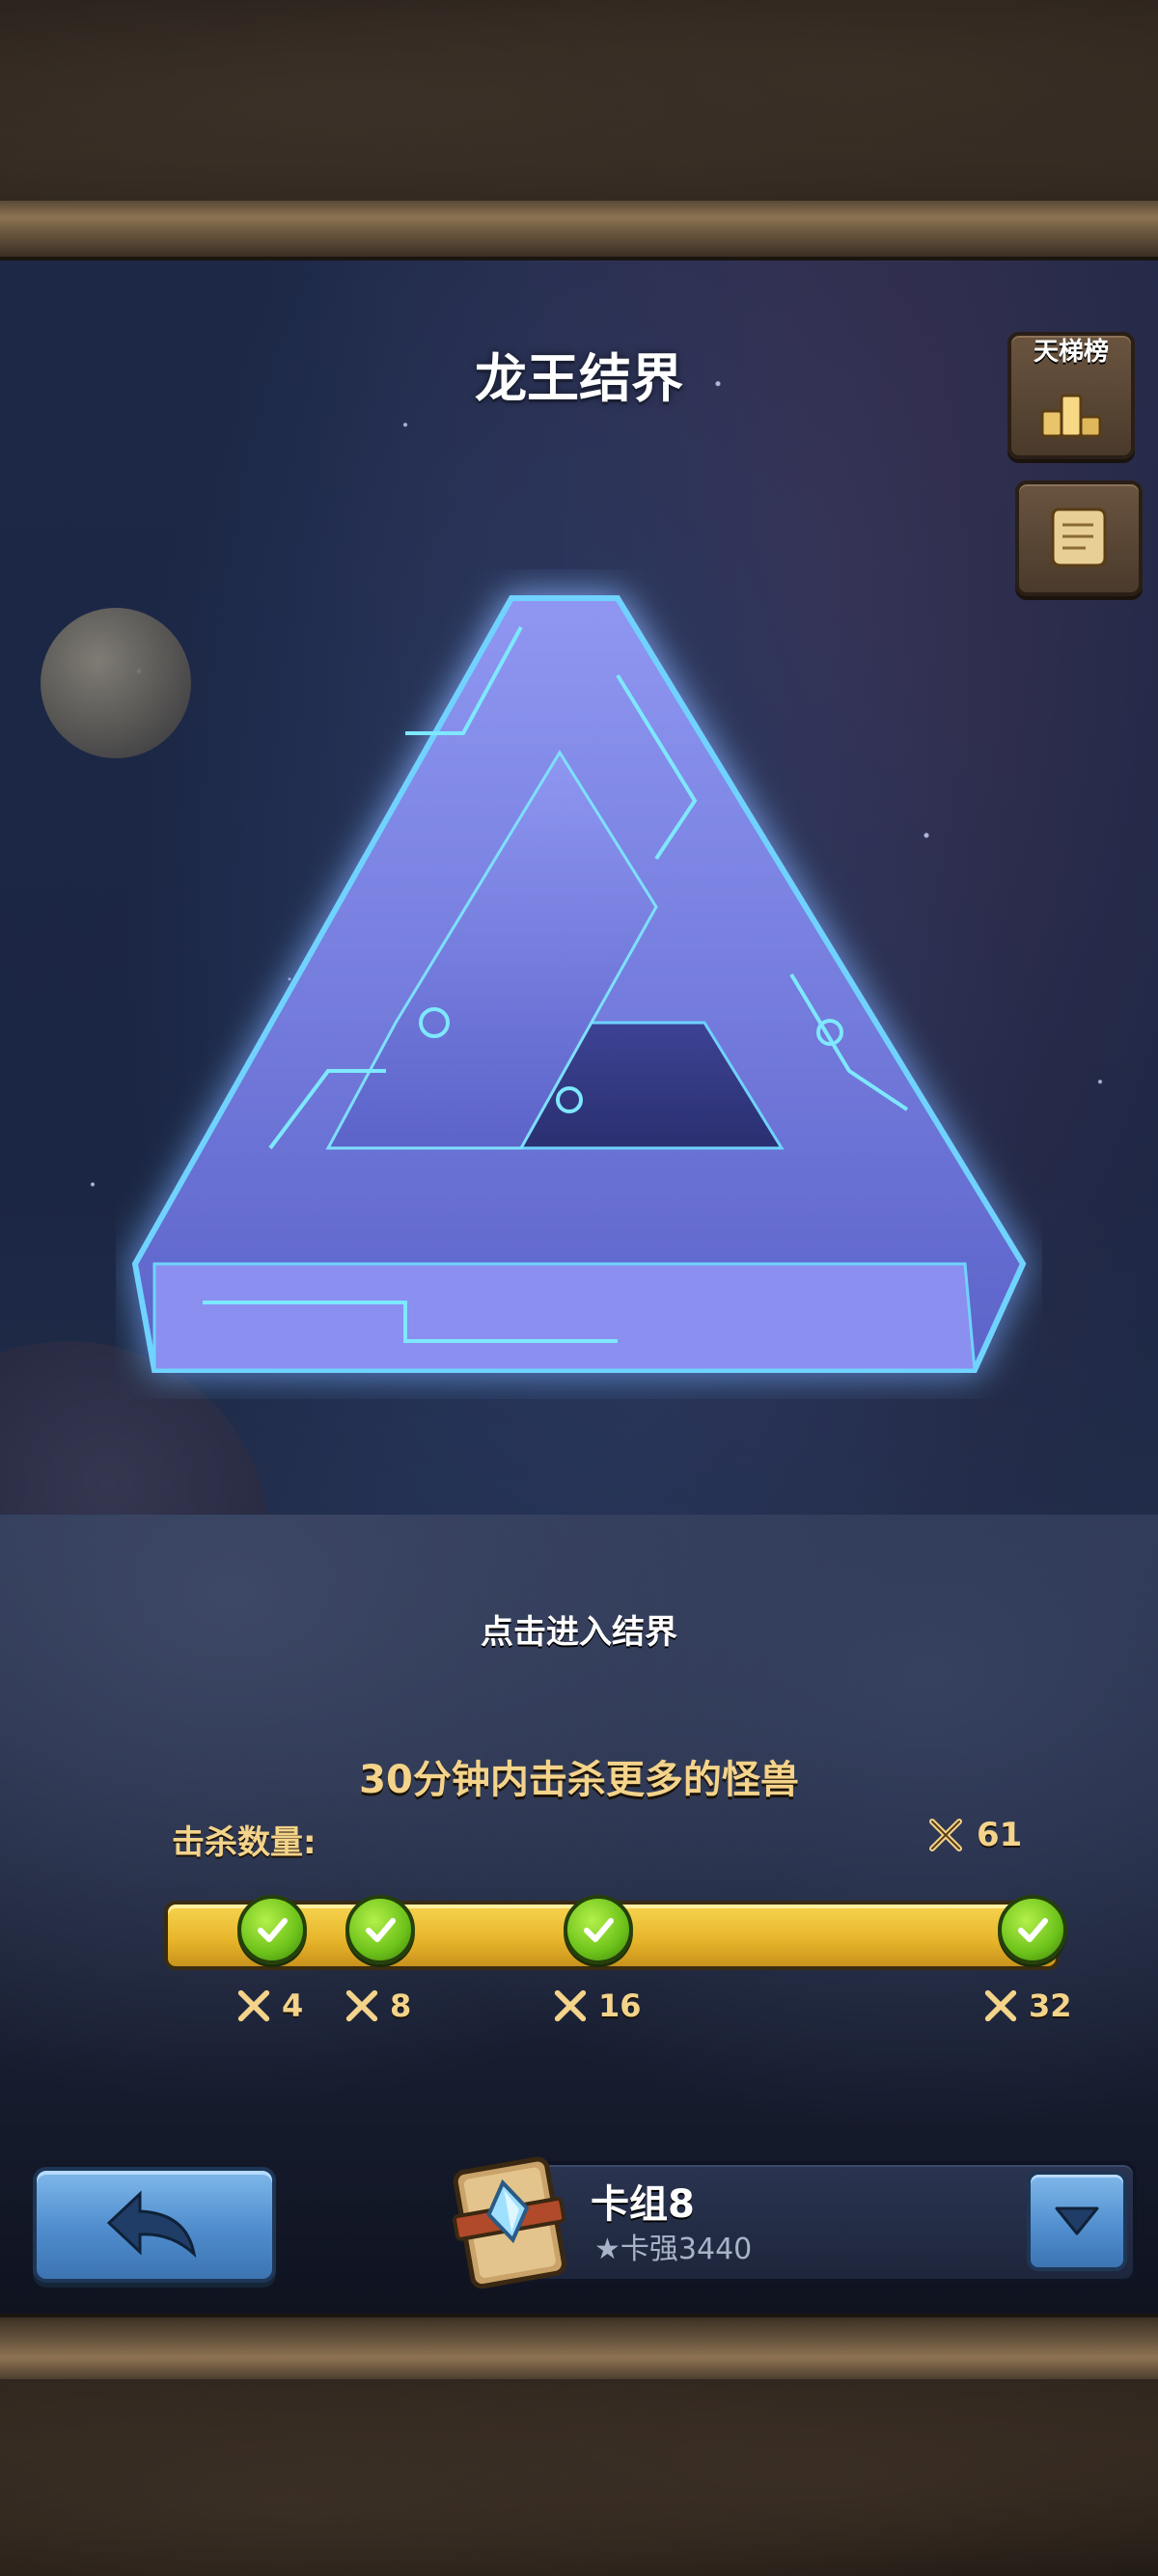 This screenshot has width=1158, height=2576. I want to click on milestone-value-1: 4, so click(293, 2006).